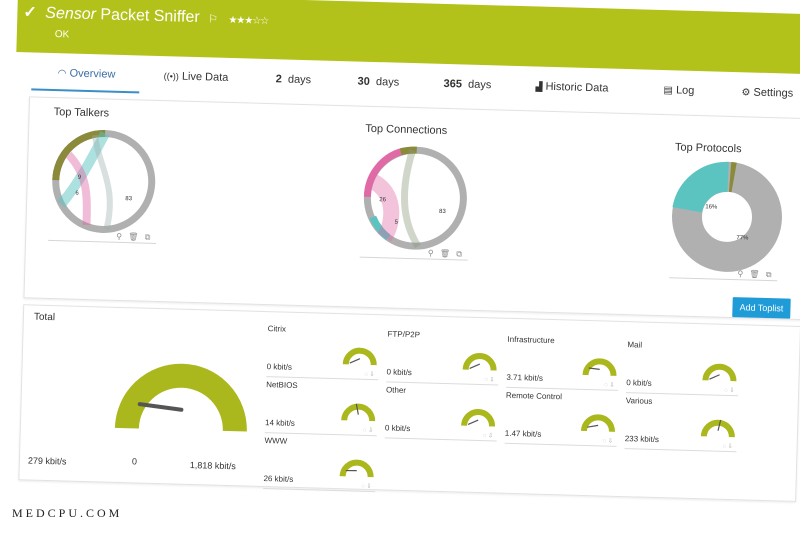  Describe the element at coordinates (565, 363) in the screenshot. I see `channel-infrastructure: Infrastructure 3.71 kbit/s ◌ ⇩` at that location.